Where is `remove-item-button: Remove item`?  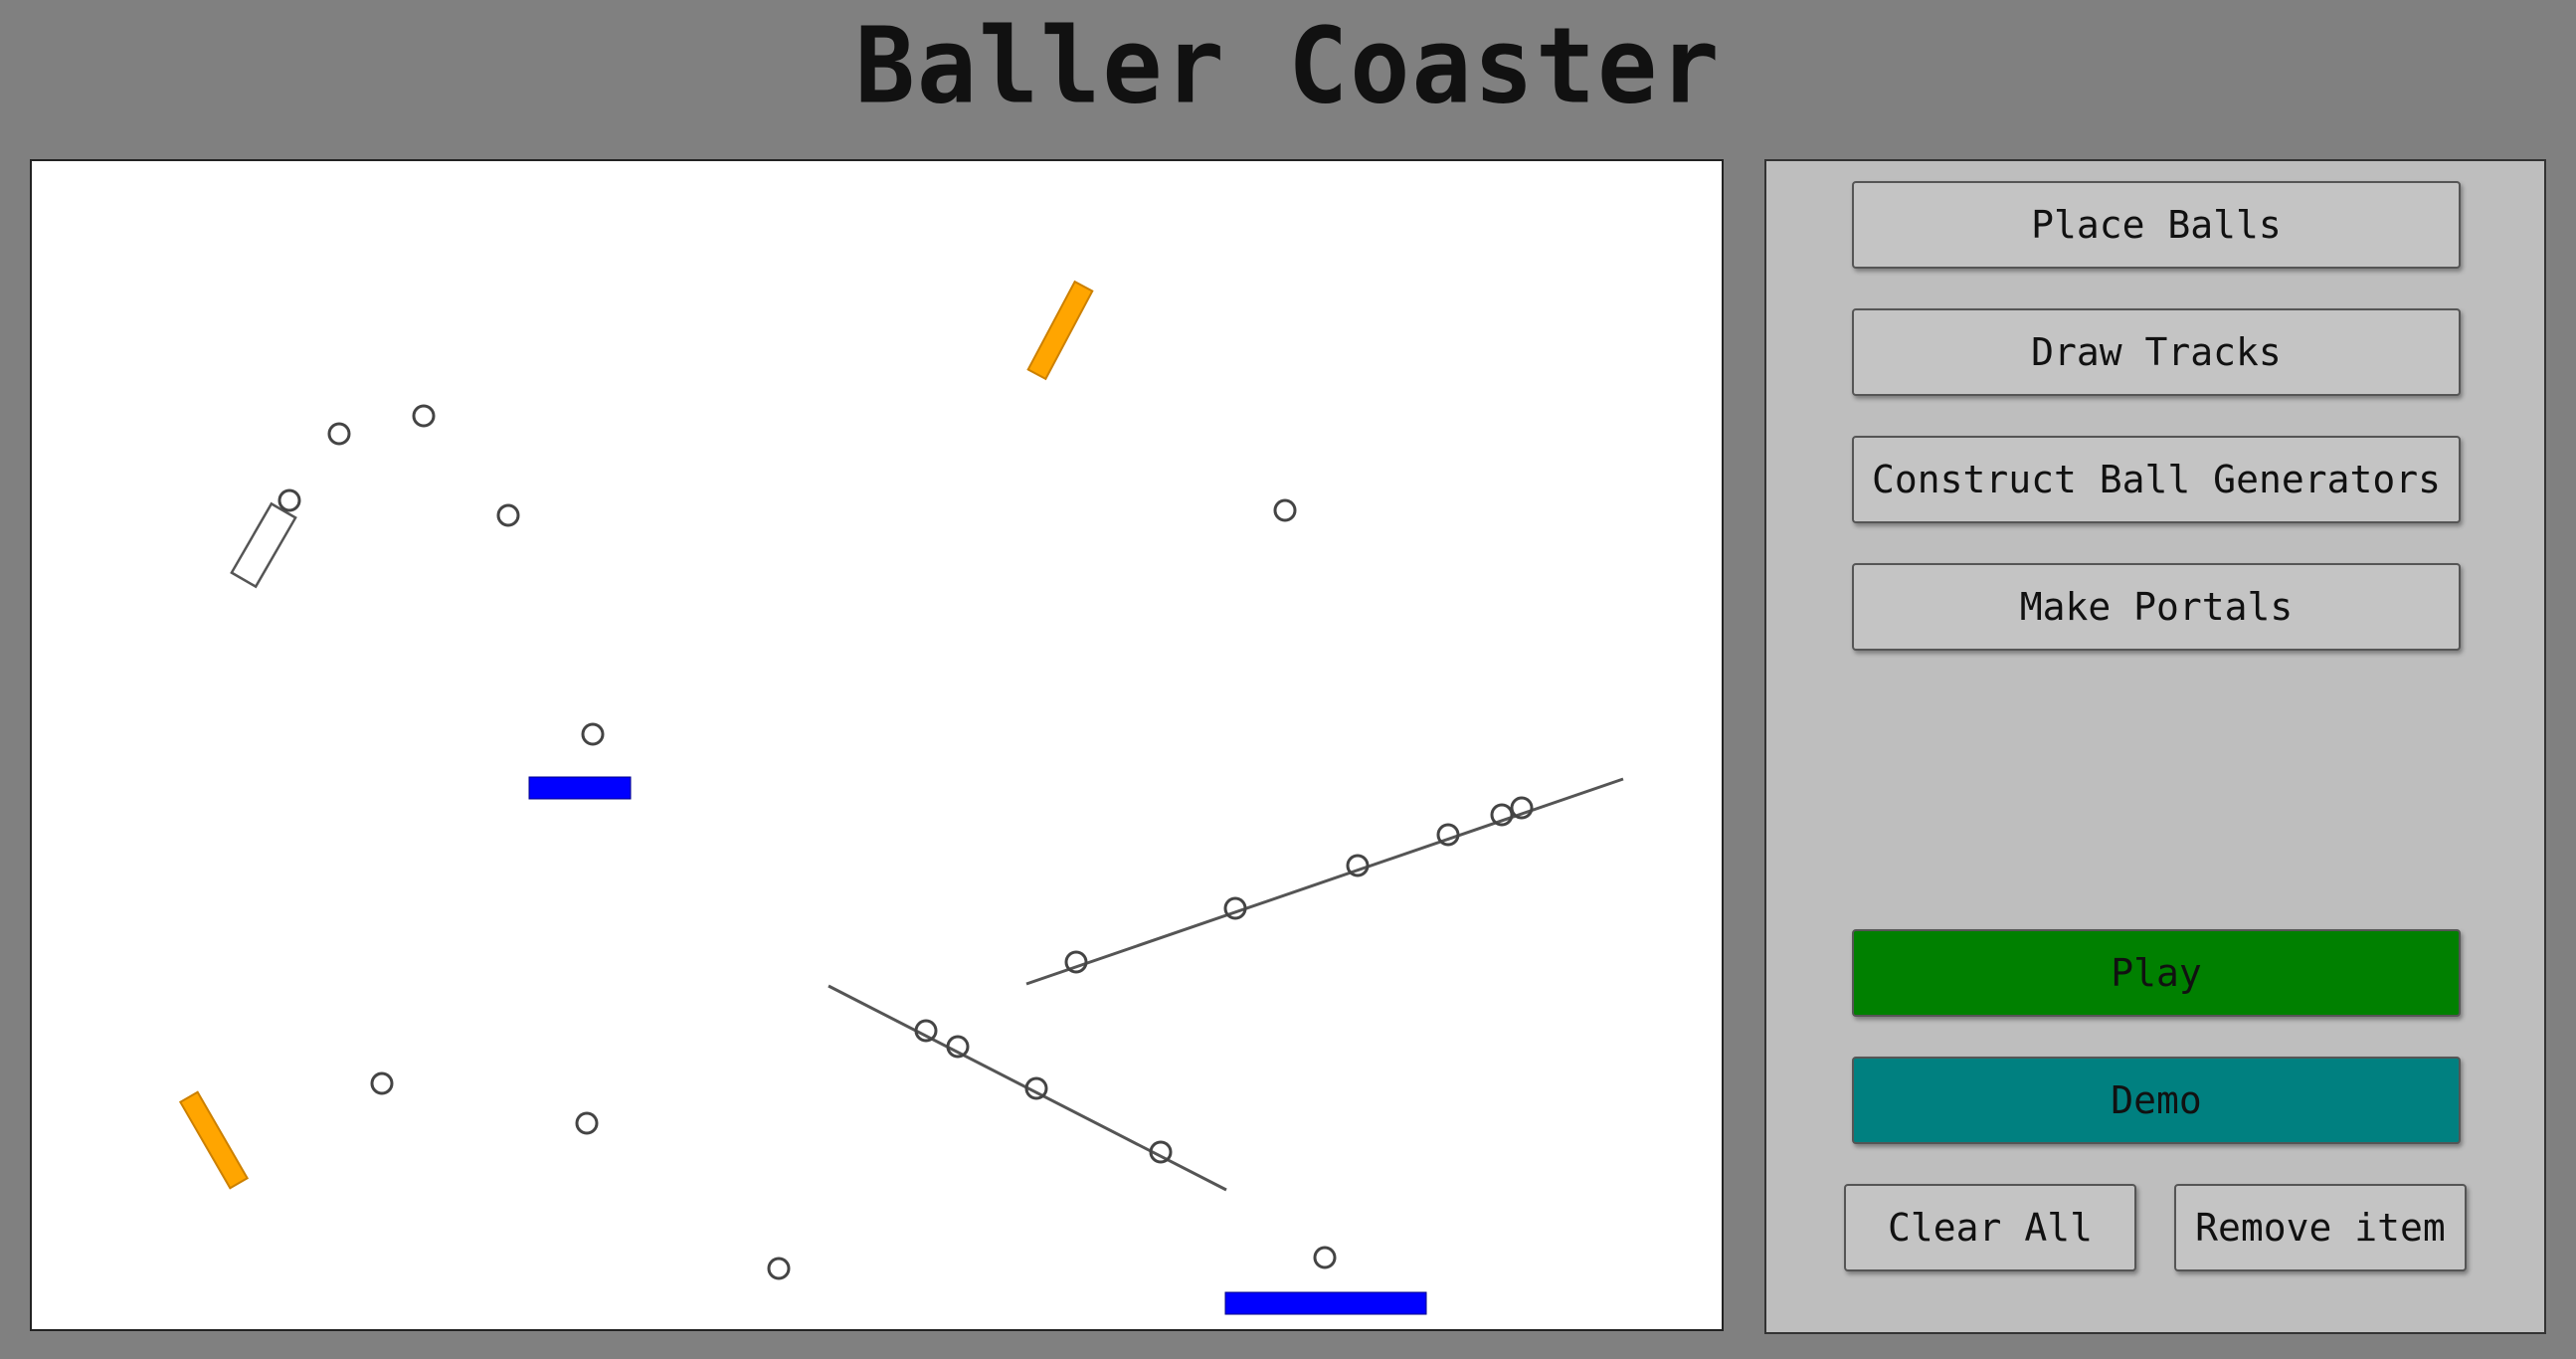 remove-item-button: Remove item is located at coordinates (2320, 1227).